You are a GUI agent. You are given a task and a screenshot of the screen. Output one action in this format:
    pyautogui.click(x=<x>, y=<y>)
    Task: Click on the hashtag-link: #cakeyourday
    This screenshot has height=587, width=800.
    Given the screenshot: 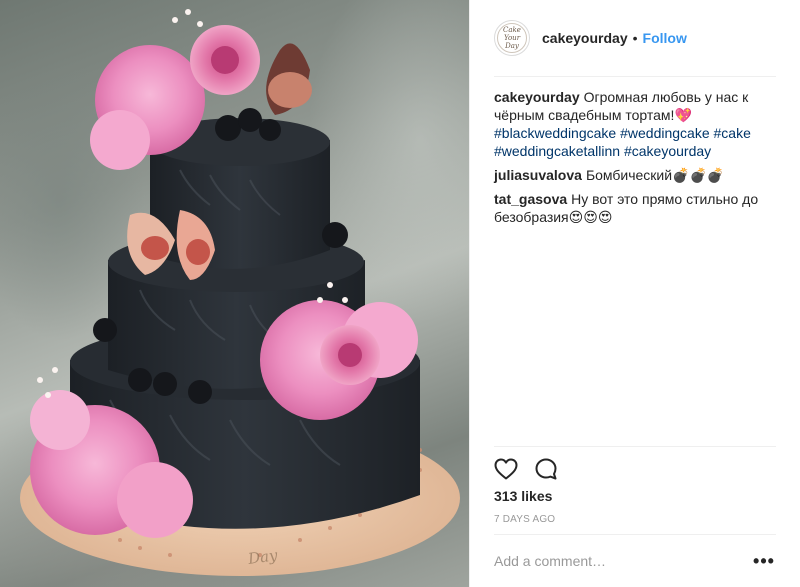 What is the action you would take?
    pyautogui.click(x=667, y=151)
    